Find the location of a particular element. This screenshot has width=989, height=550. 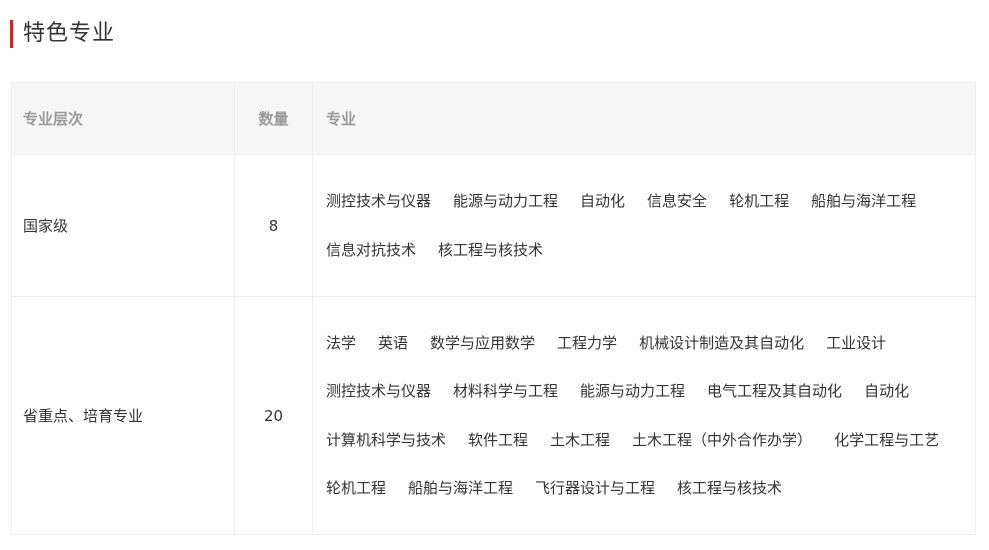

major-item: 电气工程及其自动化 is located at coordinates (775, 391).